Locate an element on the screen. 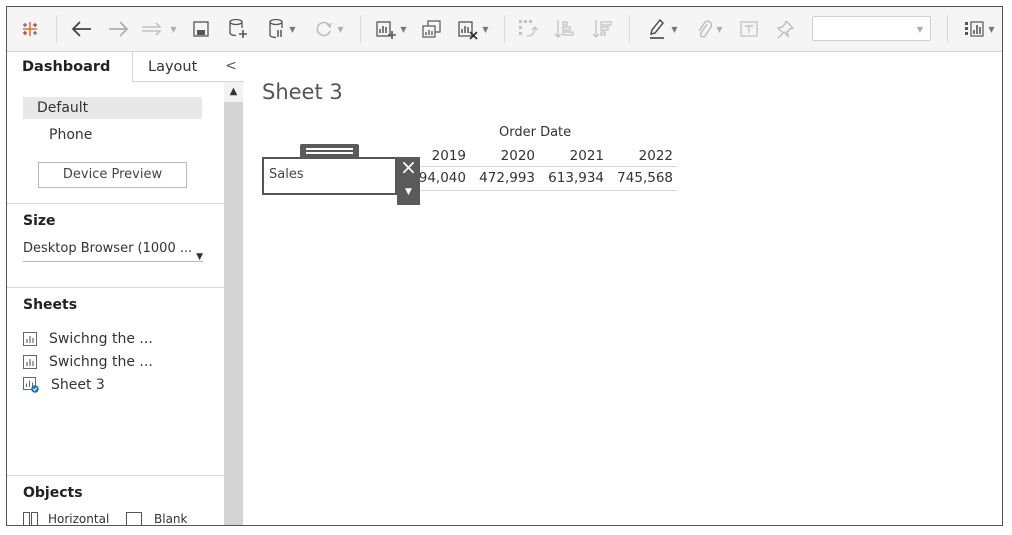 The image size is (1012, 535). table-cell: 613,934 is located at coordinates (571, 178).